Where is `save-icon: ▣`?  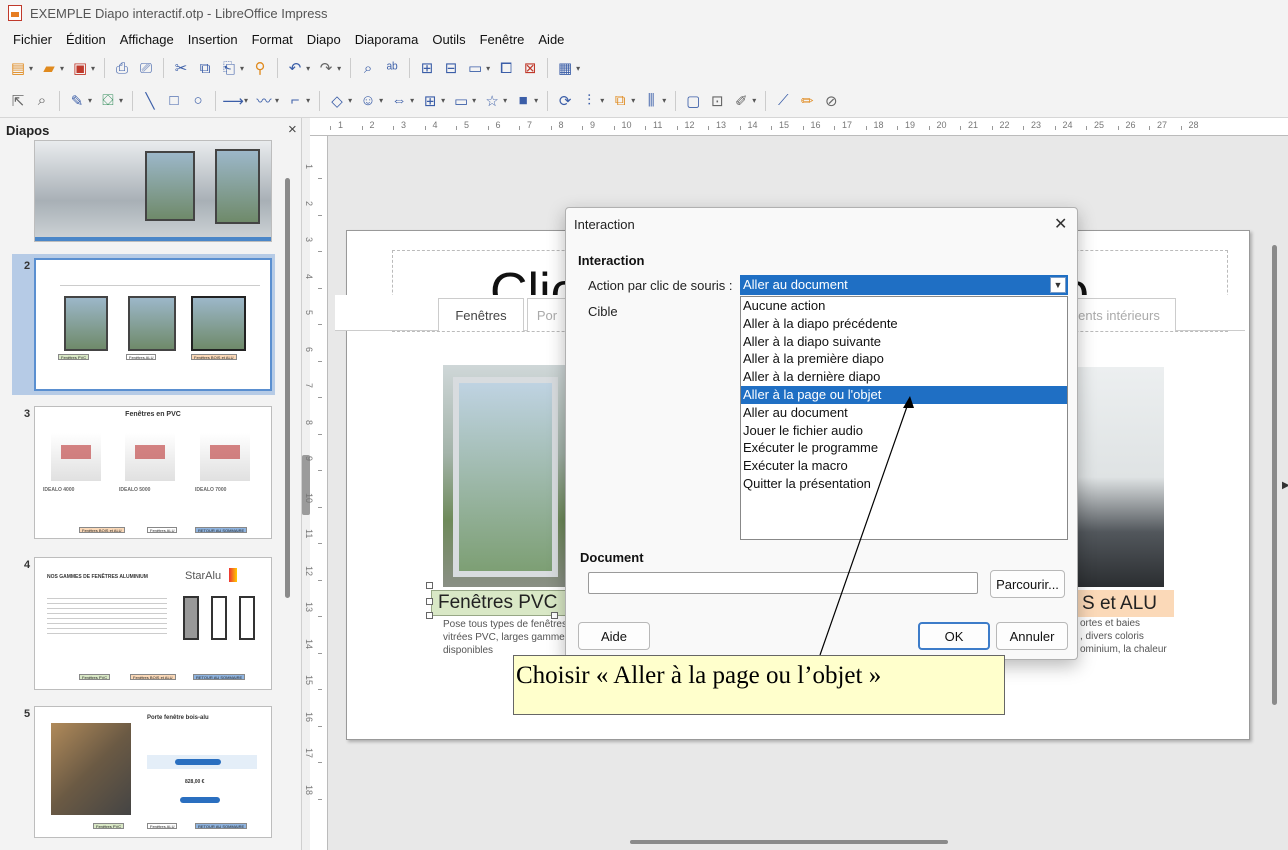 save-icon: ▣ is located at coordinates (80, 68).